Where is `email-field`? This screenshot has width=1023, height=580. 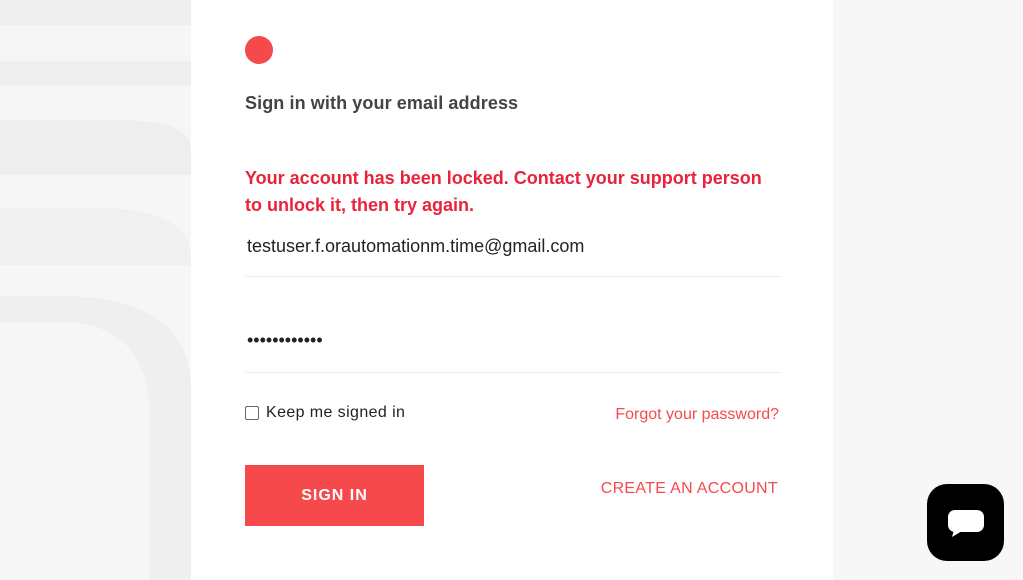
email-field is located at coordinates (511, 246).